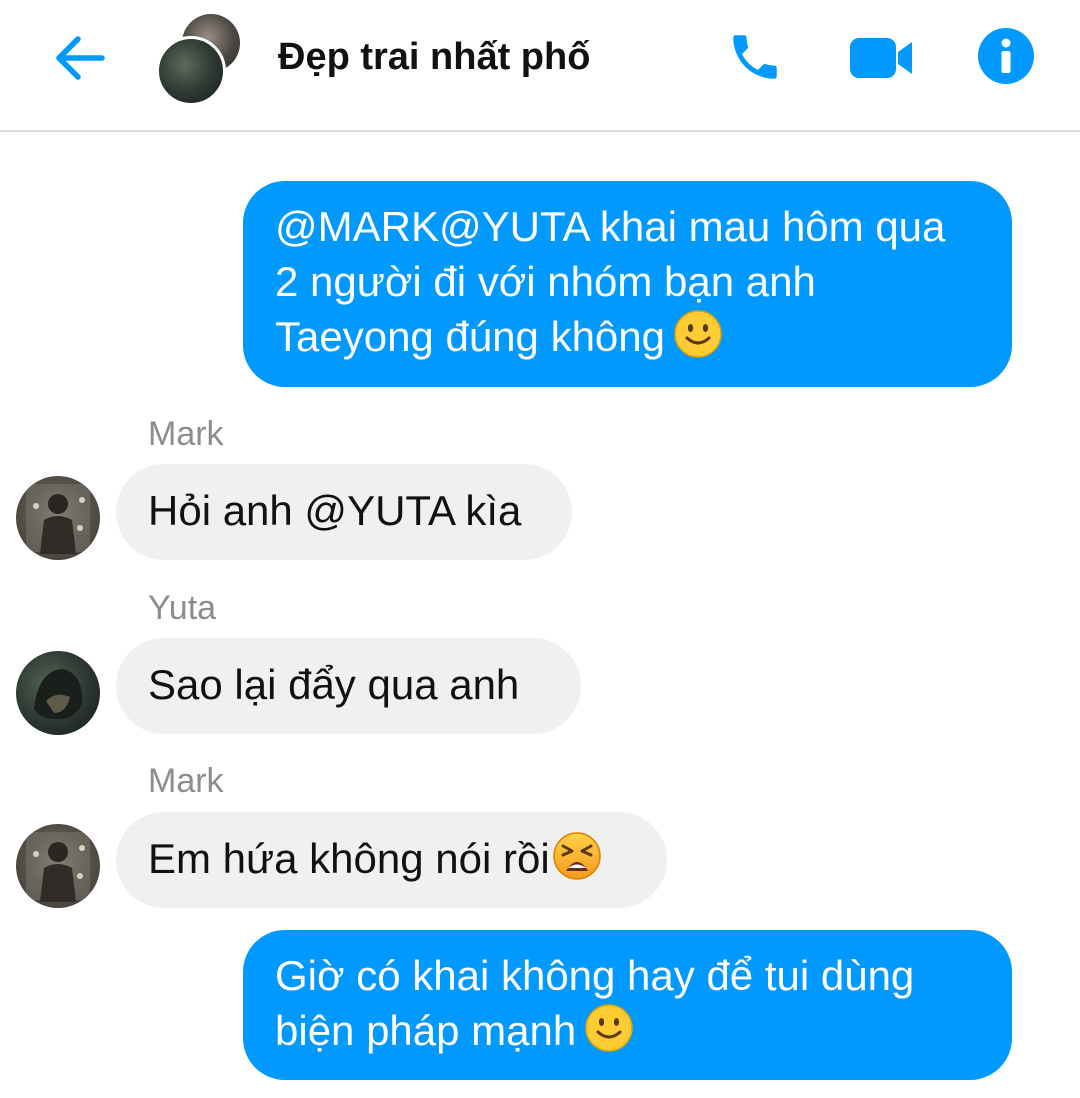  I want to click on chat-header: Đẹp trai nhất phố, so click(540, 66).